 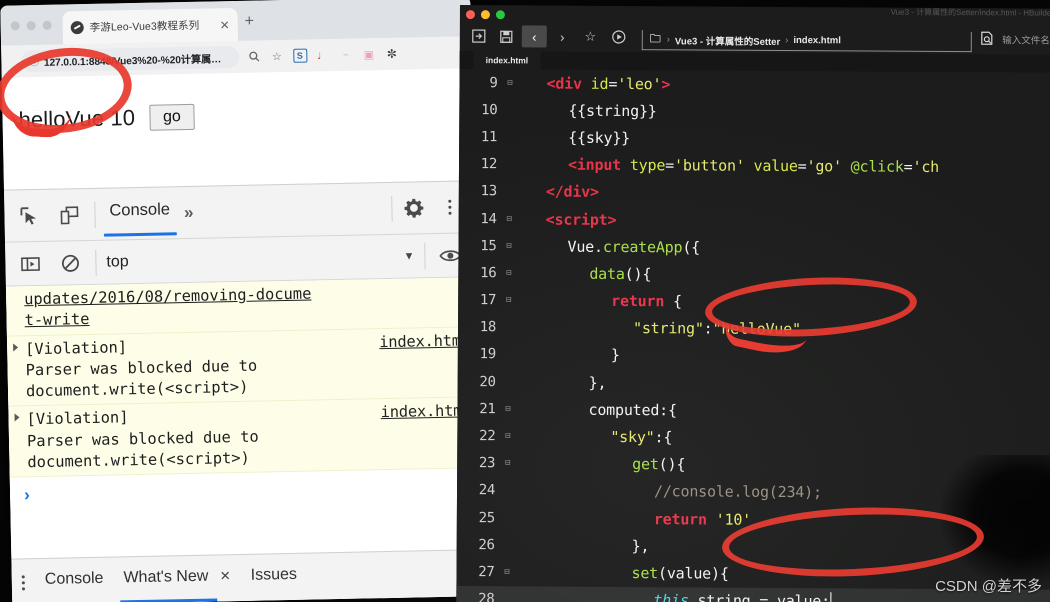 What do you see at coordinates (753, 437) in the screenshot?
I see `code-line: 22 ⊟ "sky":{` at bounding box center [753, 437].